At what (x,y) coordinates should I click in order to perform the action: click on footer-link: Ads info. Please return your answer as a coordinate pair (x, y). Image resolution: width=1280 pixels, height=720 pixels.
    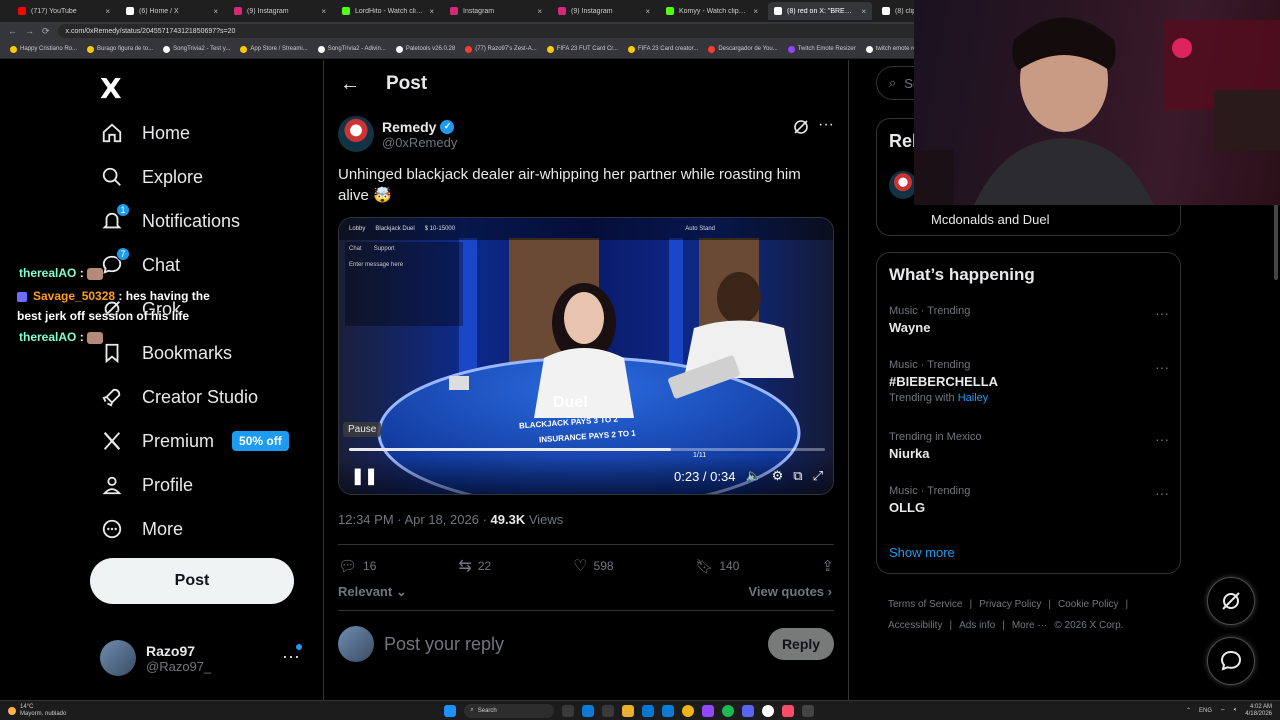
    Looking at the image, I should click on (977, 625).